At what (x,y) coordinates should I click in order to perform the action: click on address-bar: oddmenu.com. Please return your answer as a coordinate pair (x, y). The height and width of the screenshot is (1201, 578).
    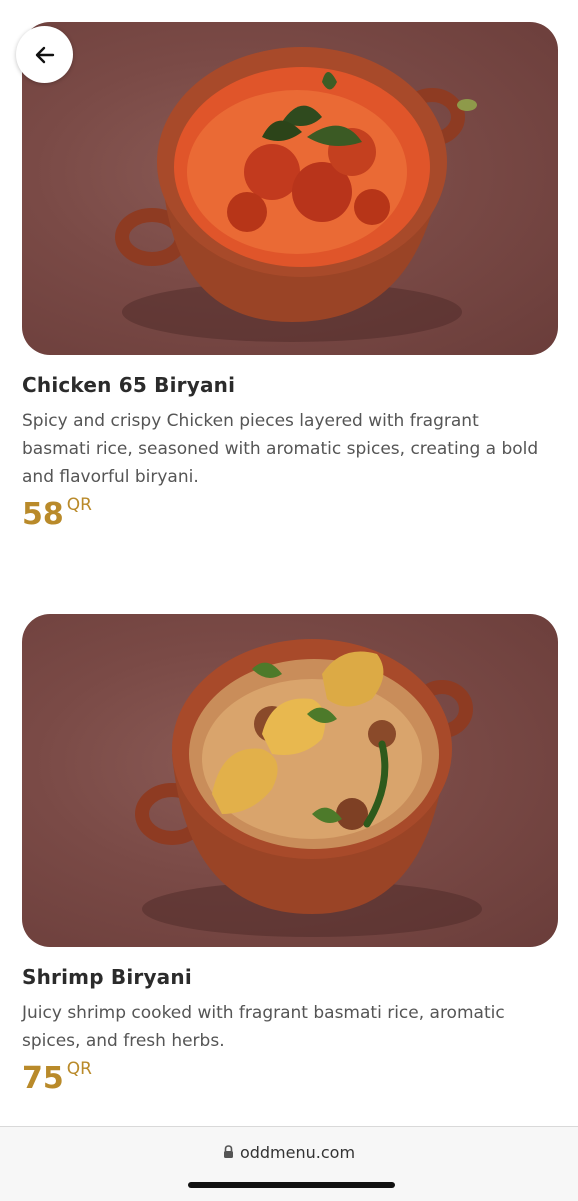
    Looking at the image, I should click on (289, 1153).